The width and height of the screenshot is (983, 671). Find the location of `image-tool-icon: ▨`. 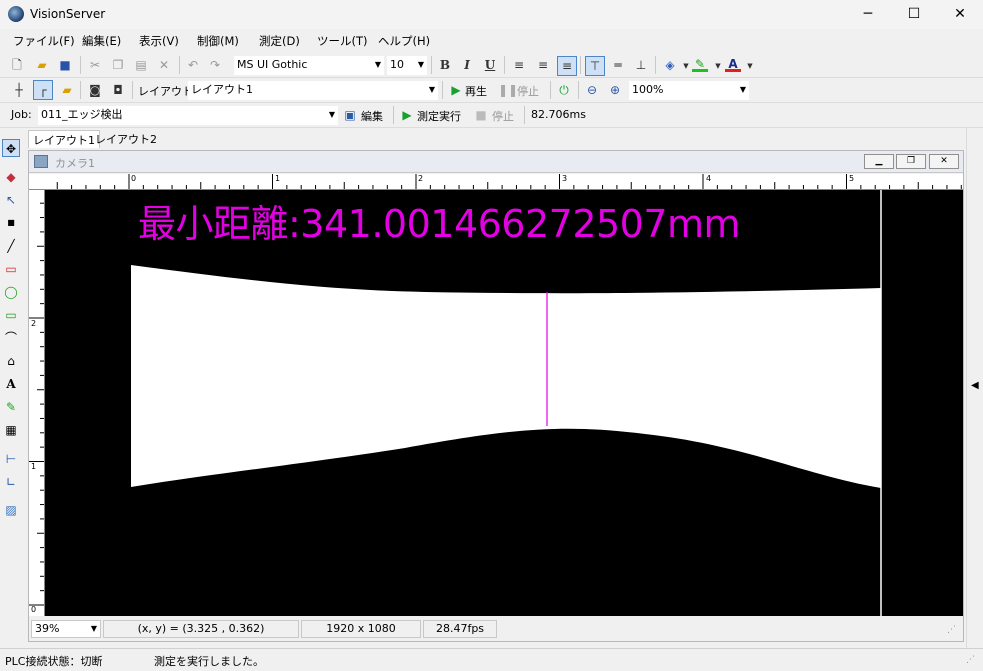

image-tool-icon: ▨ is located at coordinates (11, 510).